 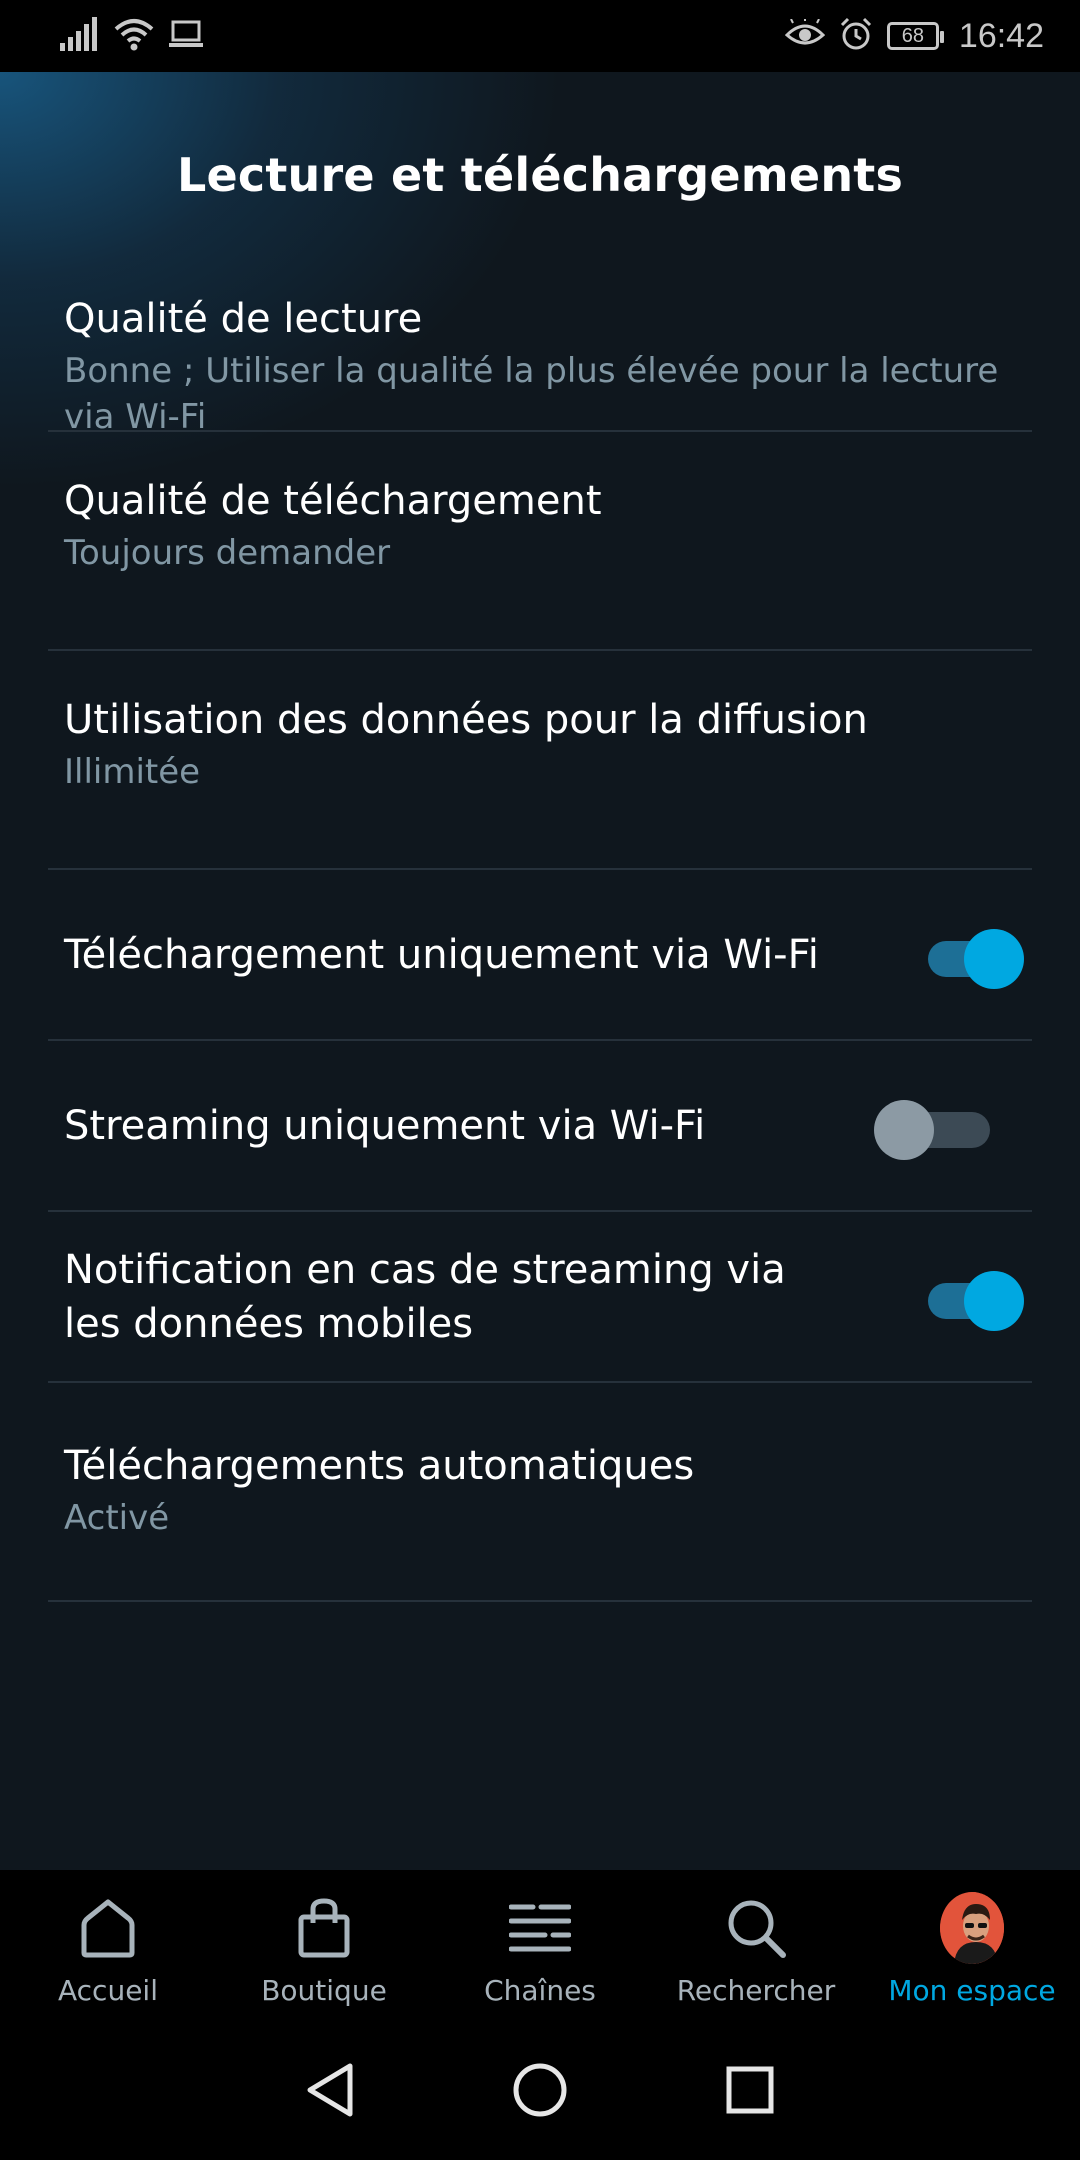 I want to click on nav-item-channels: Chaînes, so click(x=540, y=1945).